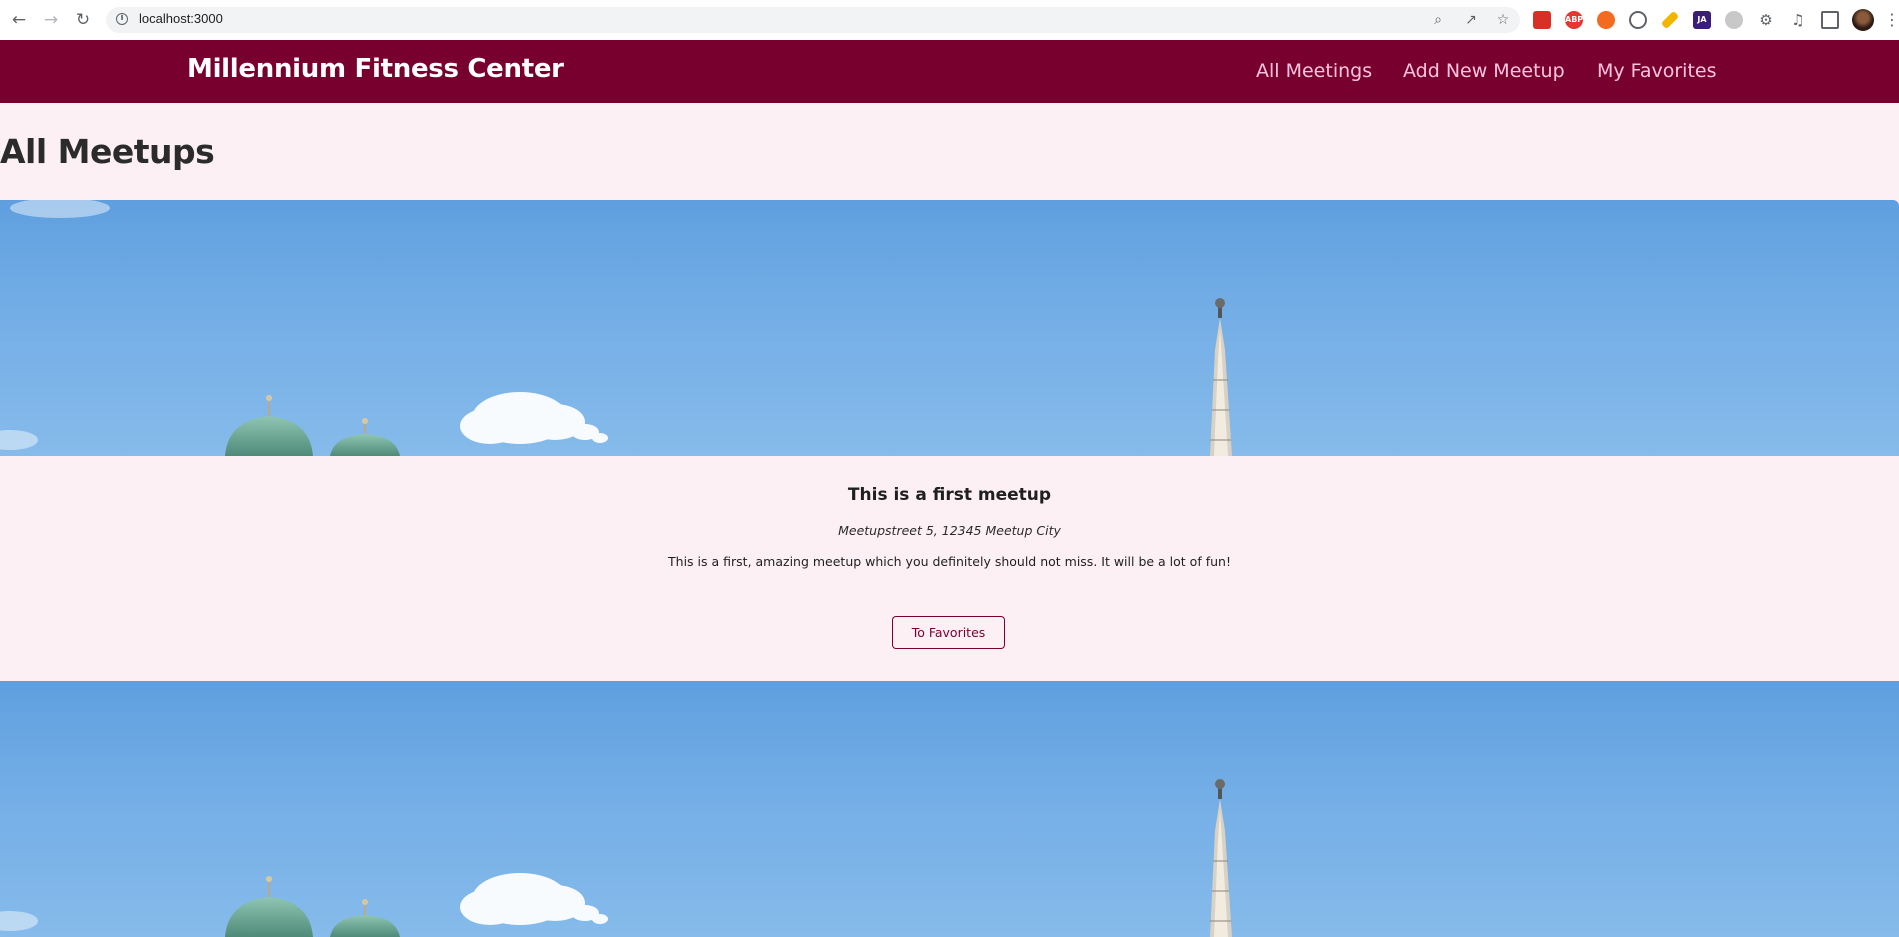  Describe the element at coordinates (107, 151) in the screenshot. I see `page-title: All Meetups` at that location.